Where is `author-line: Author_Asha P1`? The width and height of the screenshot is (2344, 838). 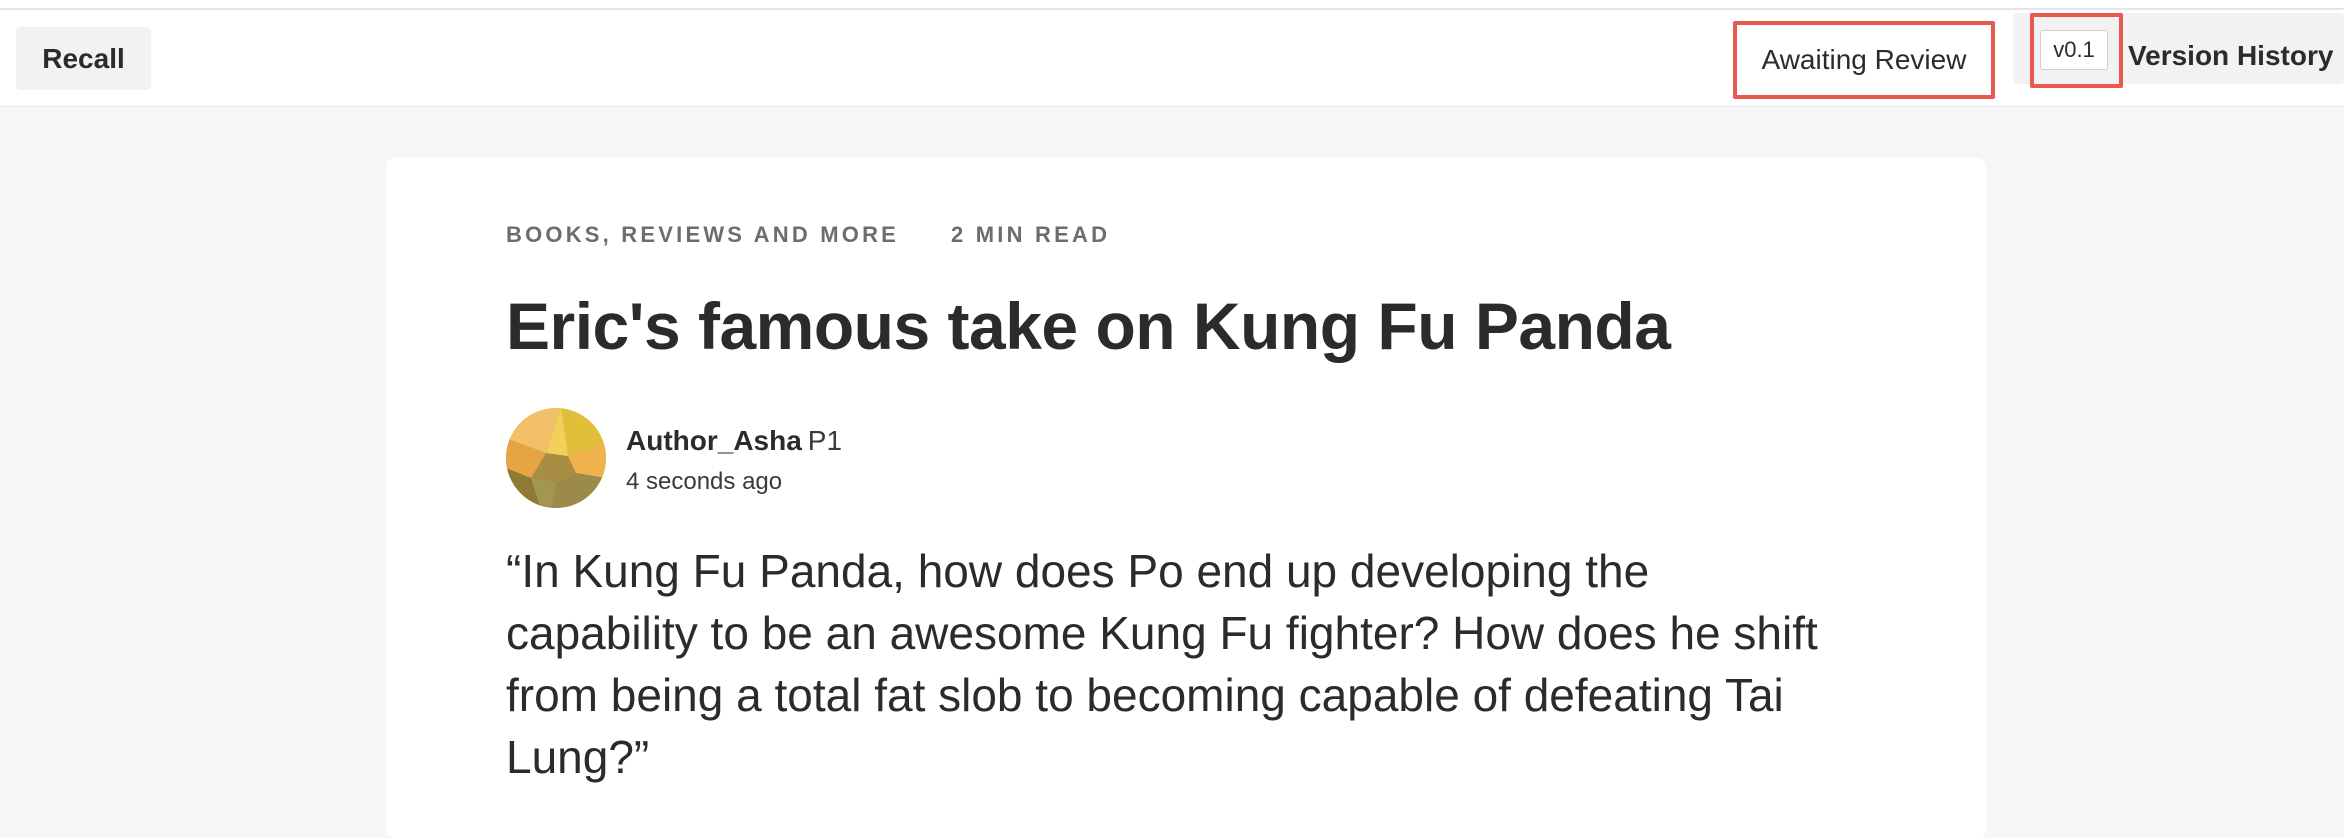
author-line: Author_Asha P1 is located at coordinates (734, 441).